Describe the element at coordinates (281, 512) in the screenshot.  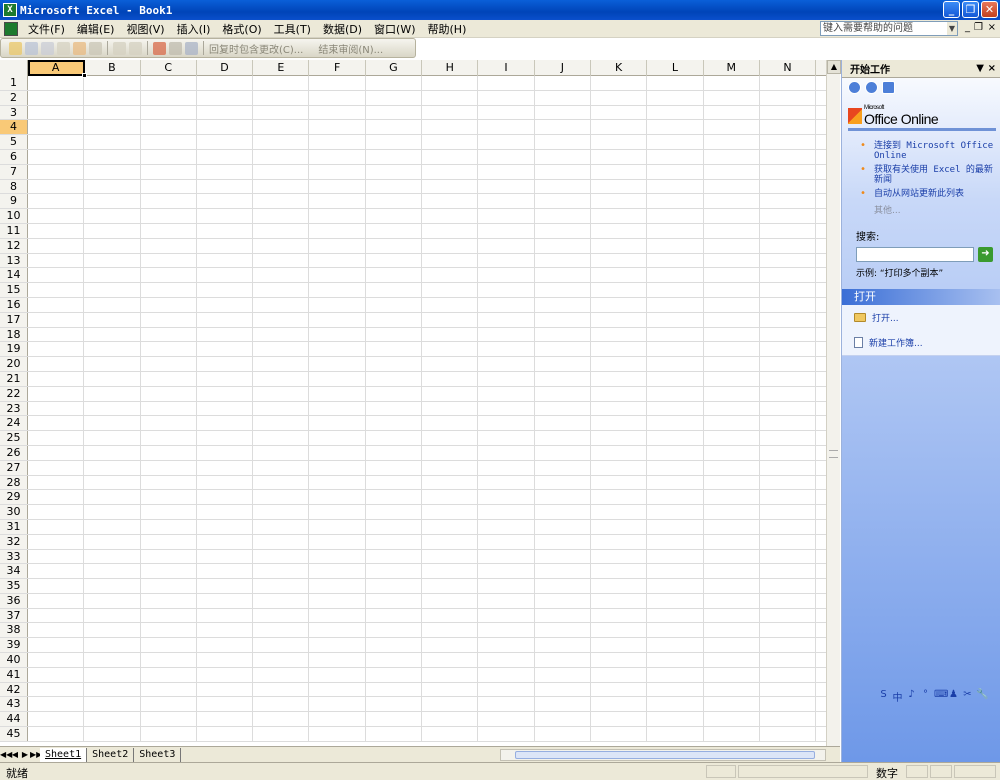
I see `cell-e30` at that location.